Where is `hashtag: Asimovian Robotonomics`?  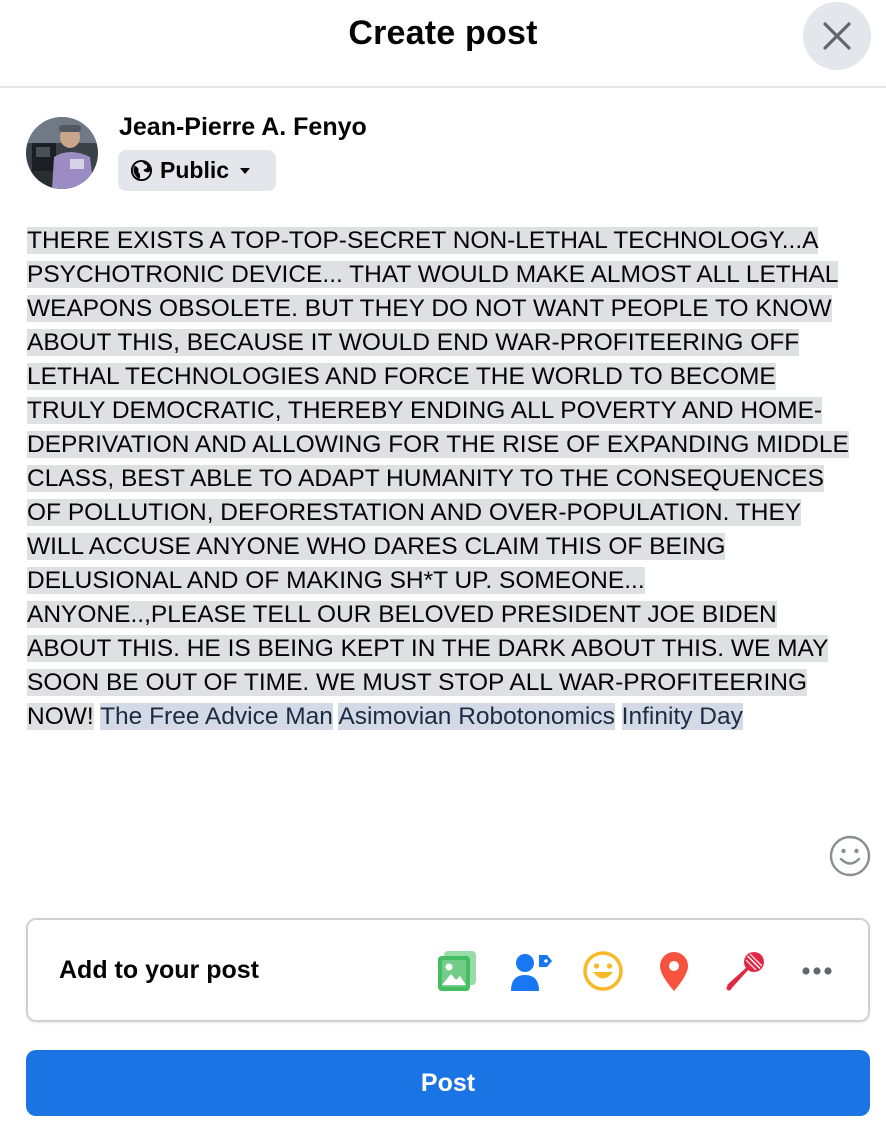
hashtag: Asimovian Robotonomics is located at coordinates (476, 716).